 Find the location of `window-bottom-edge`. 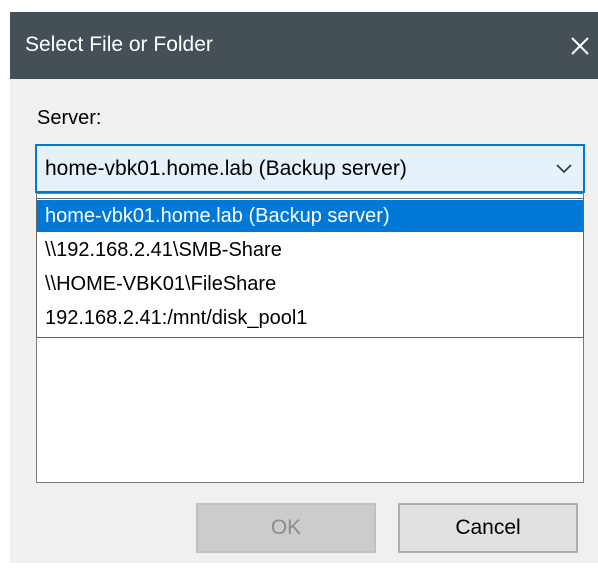

window-bottom-edge is located at coordinates (299, 568).